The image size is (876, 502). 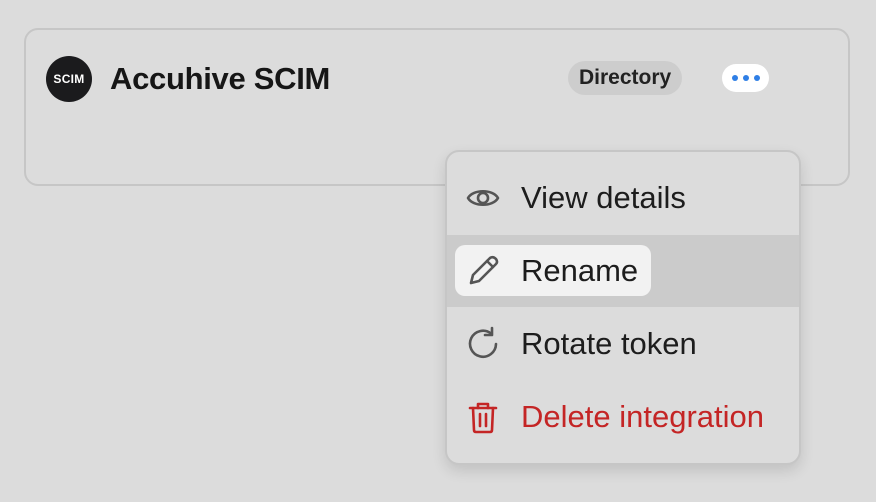 What do you see at coordinates (483, 342) in the screenshot?
I see `refresh-icon` at bounding box center [483, 342].